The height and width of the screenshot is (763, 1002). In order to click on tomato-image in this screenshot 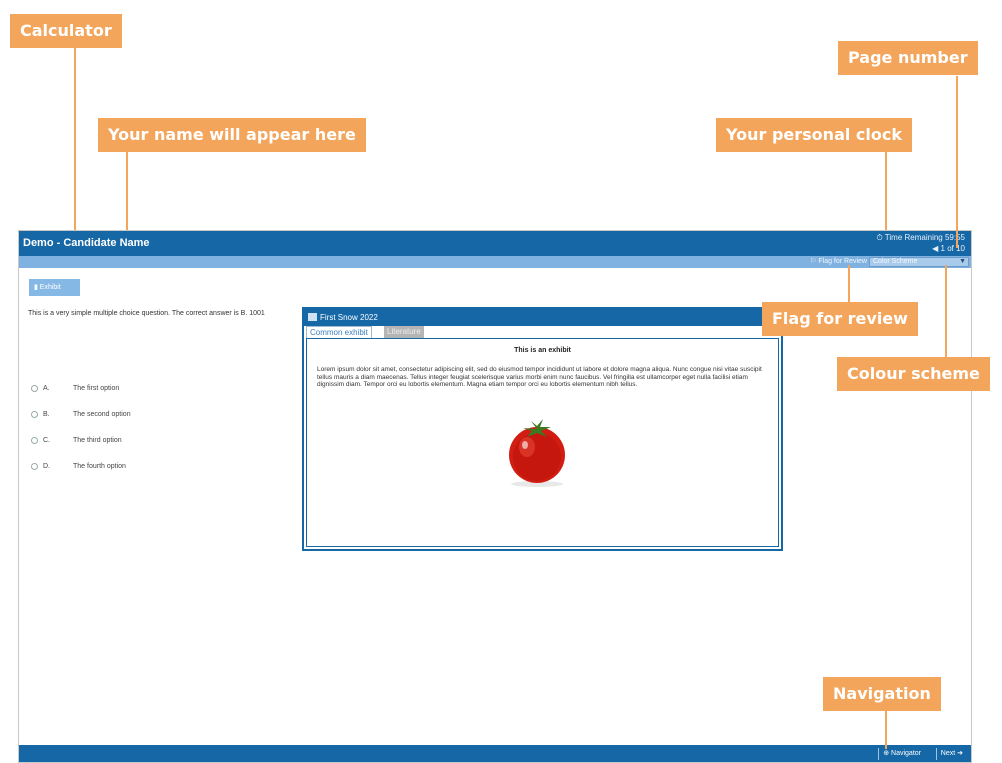, I will do `click(537, 453)`.